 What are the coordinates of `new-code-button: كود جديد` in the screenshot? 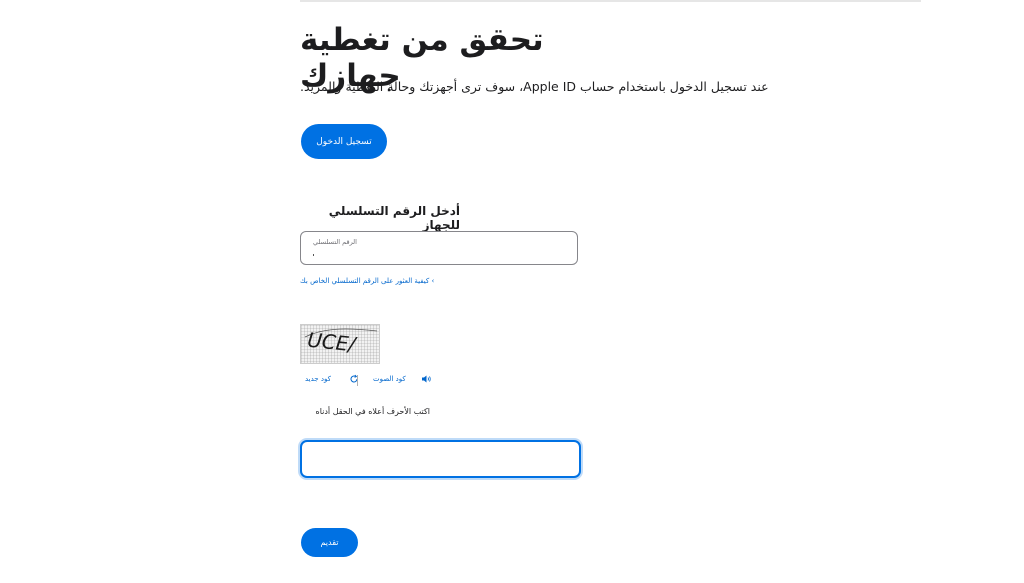 It's located at (332, 379).